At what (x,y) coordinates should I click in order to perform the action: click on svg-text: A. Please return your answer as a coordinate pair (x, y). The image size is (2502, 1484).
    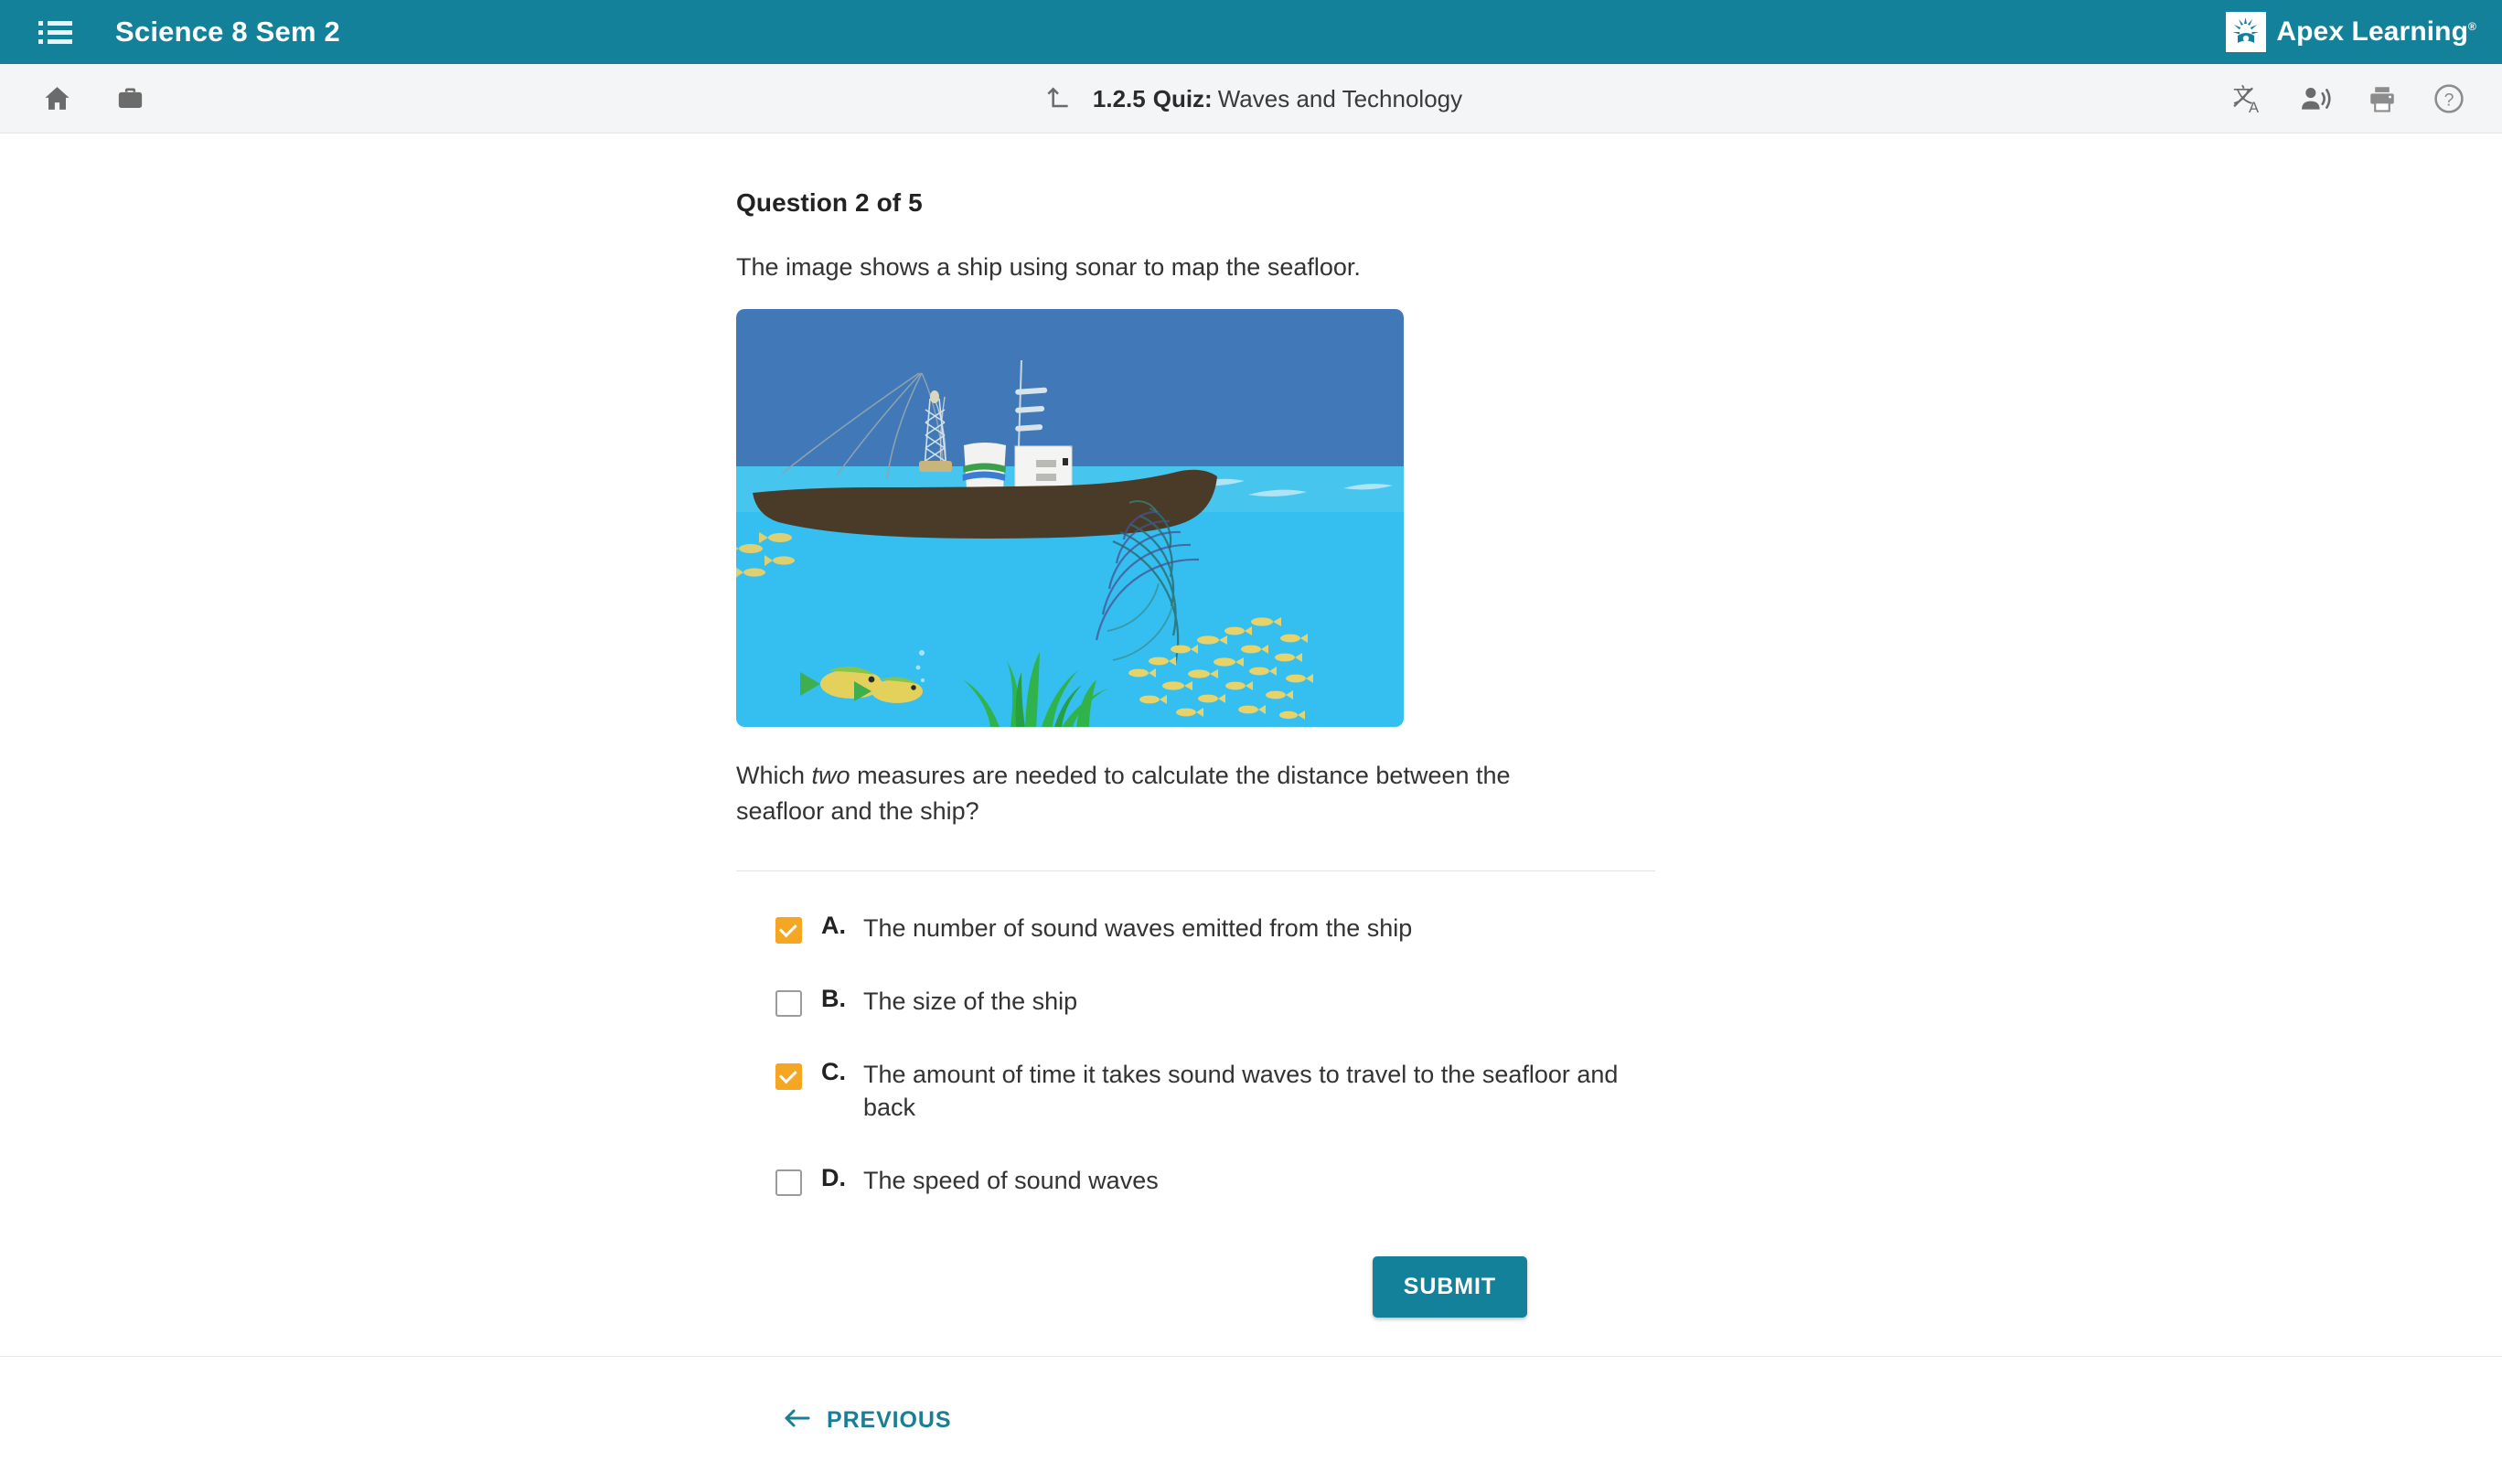
    Looking at the image, I should click on (2254, 107).